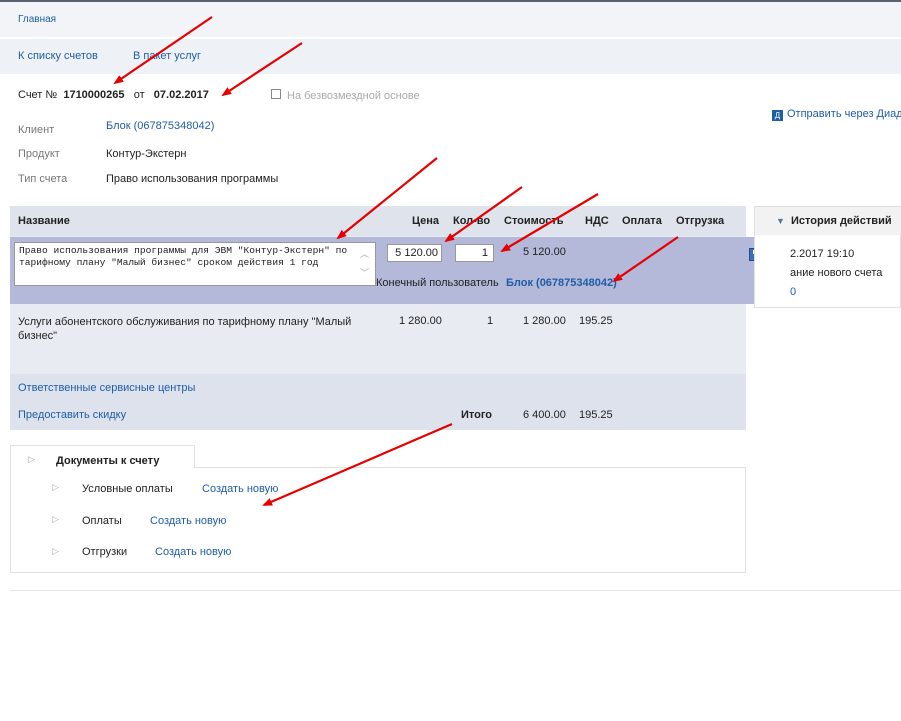 The height and width of the screenshot is (721, 901). Describe the element at coordinates (353, 96) in the screenshot. I see `free-of-charge-label: На безвозмездной основе` at that location.